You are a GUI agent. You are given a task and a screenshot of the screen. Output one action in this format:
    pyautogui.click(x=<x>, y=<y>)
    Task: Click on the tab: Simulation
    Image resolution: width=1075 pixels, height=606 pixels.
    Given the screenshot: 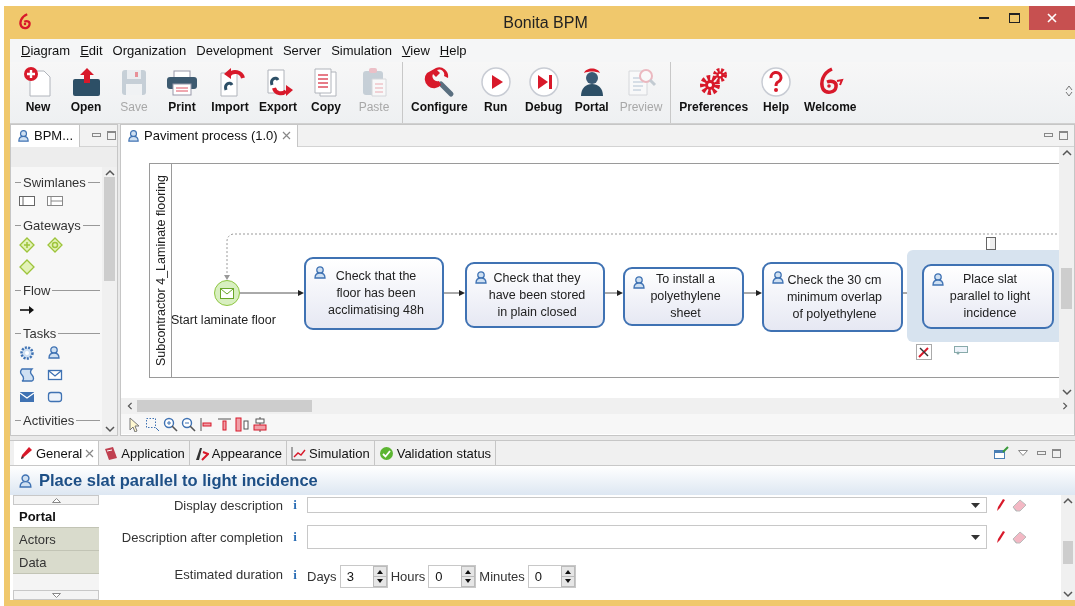 What is the action you would take?
    pyautogui.click(x=331, y=453)
    